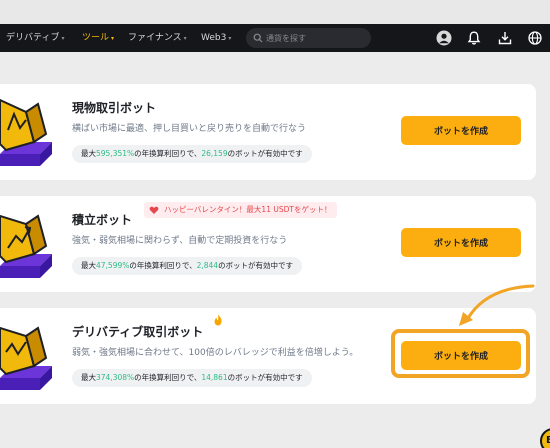 Image resolution: width=550 pixels, height=448 pixels. Describe the element at coordinates (98, 38) in the screenshot. I see `nav-tools: ツール ▾` at that location.